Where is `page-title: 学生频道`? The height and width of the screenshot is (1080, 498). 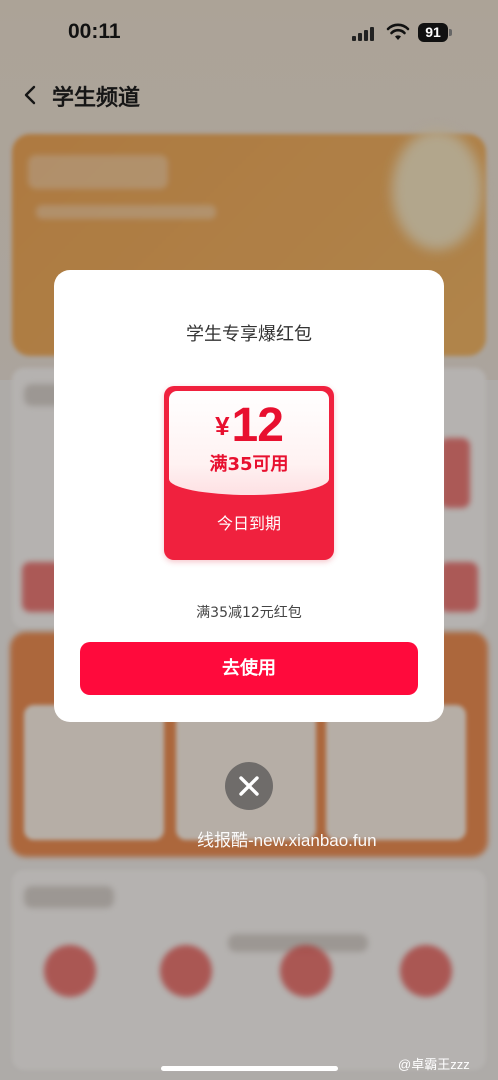
page-title: 学生频道 is located at coordinates (96, 98).